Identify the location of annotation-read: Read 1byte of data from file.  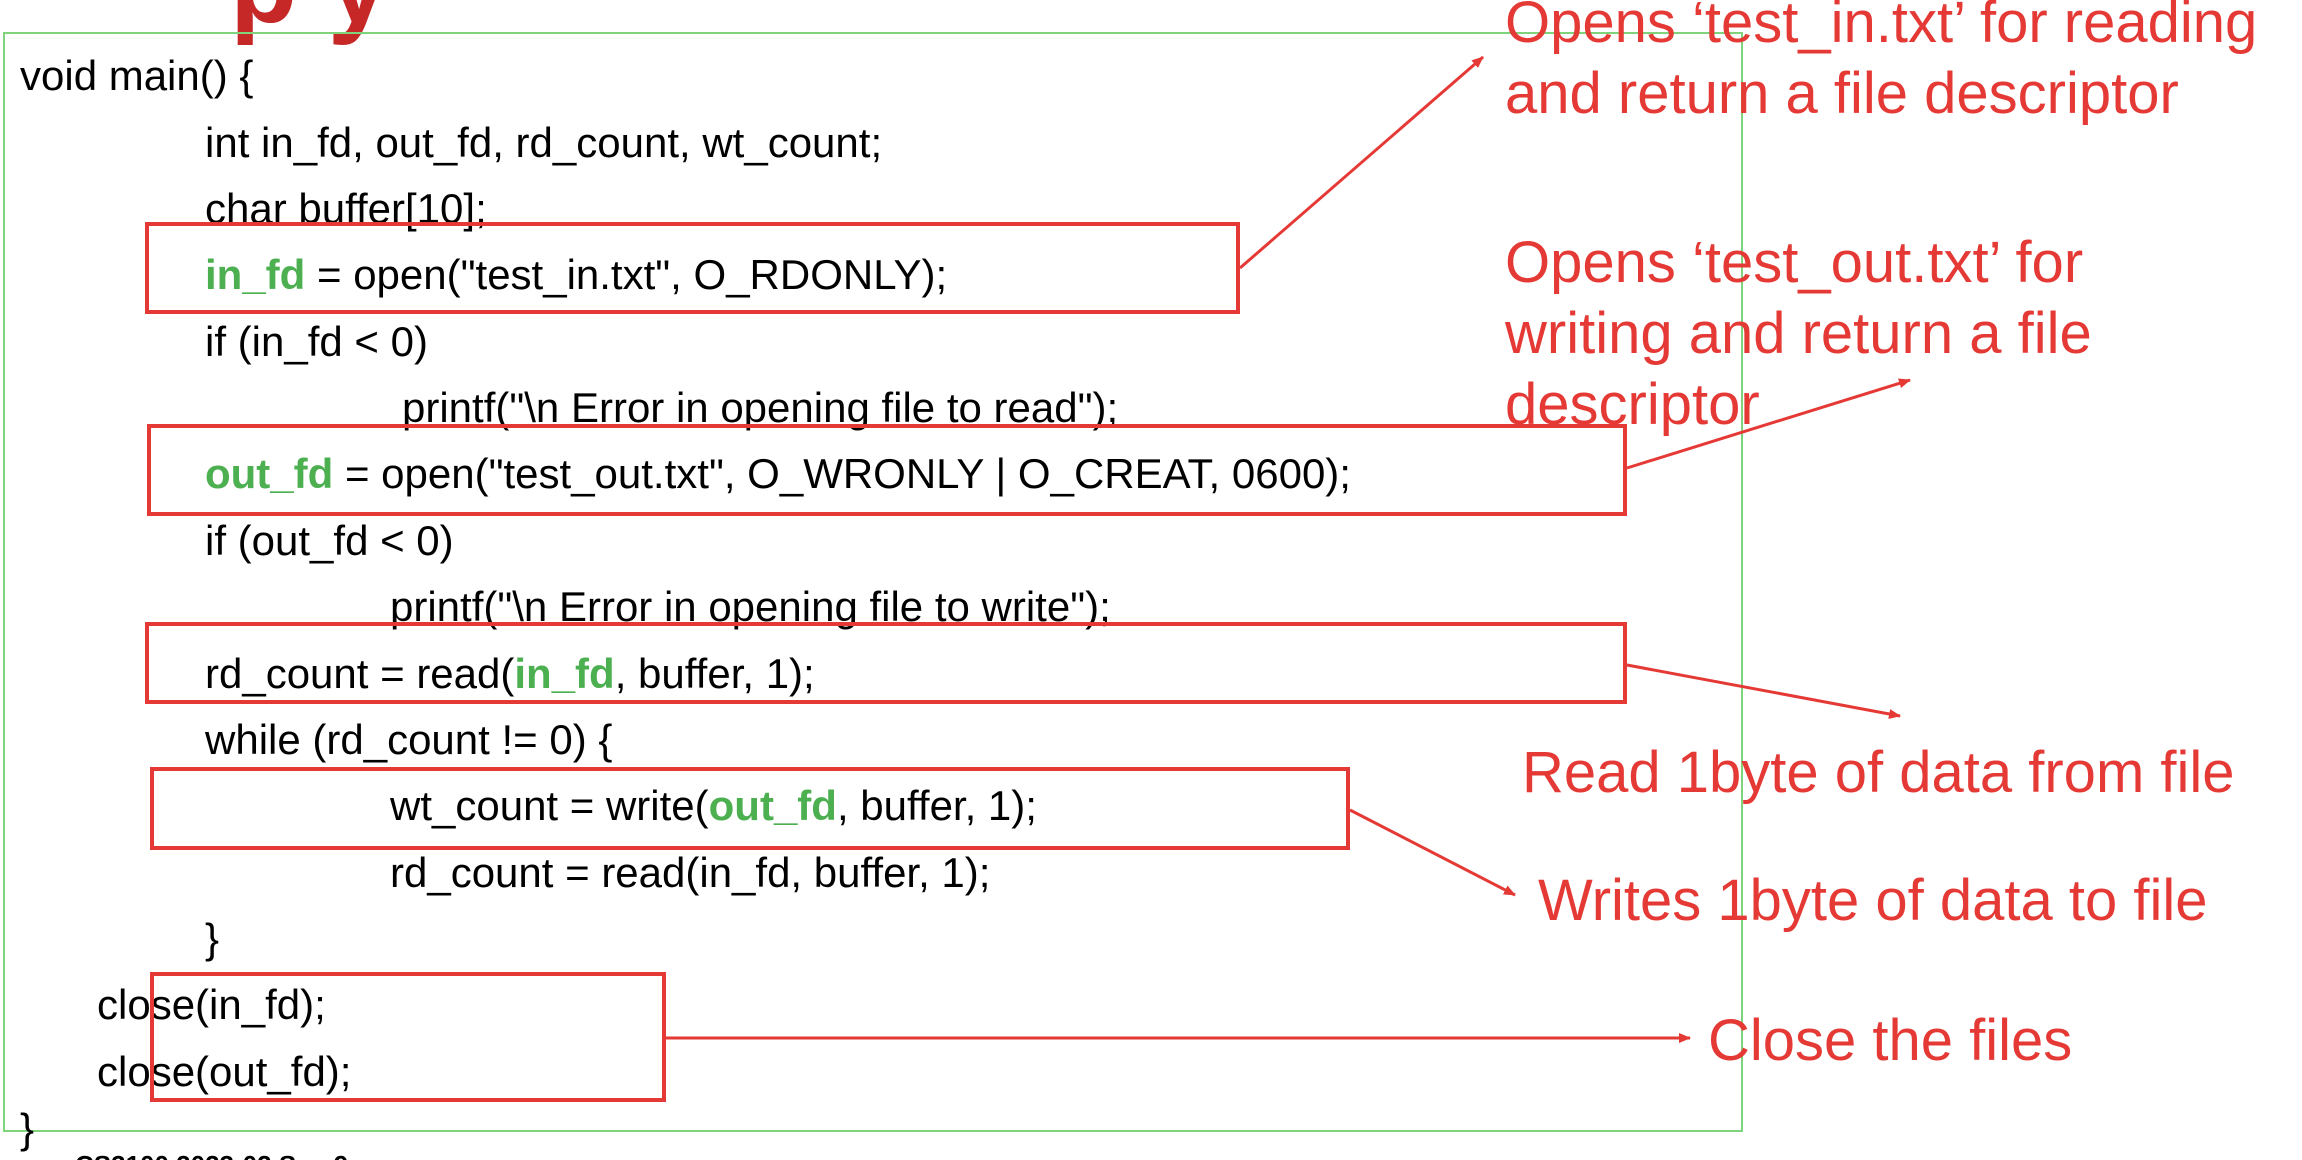
(1878, 772).